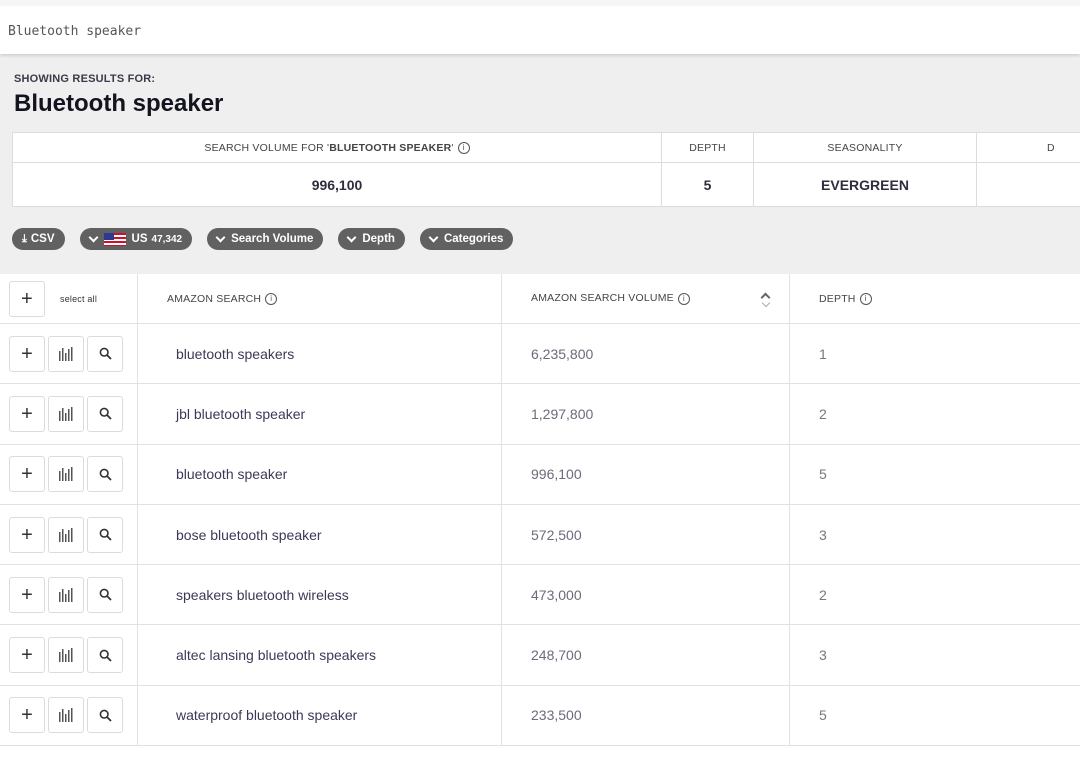  Describe the element at coordinates (85, 79) in the screenshot. I see `showing-results-label: SHOWING RESULTS FOR:` at that location.